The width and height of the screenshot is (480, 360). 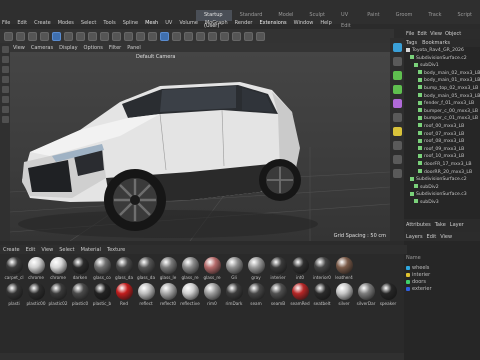 I want to click on material-swatch: plastic_b, so click(x=102, y=294).